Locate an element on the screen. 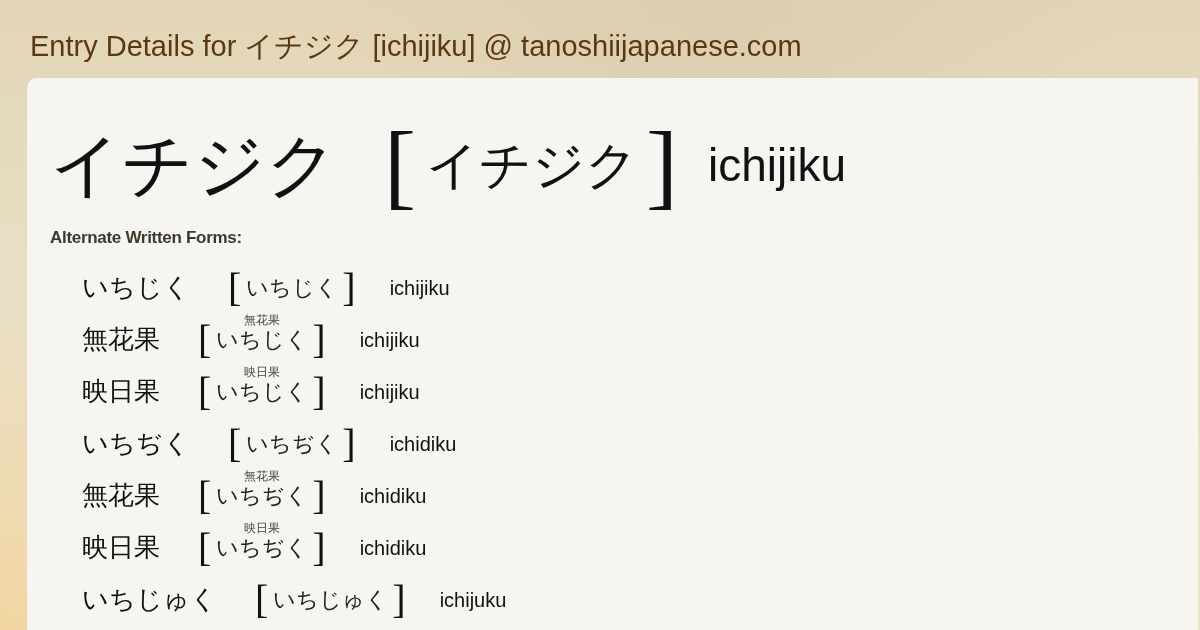 The image size is (1200, 630). entry-word: イチジク is located at coordinates (194, 165).